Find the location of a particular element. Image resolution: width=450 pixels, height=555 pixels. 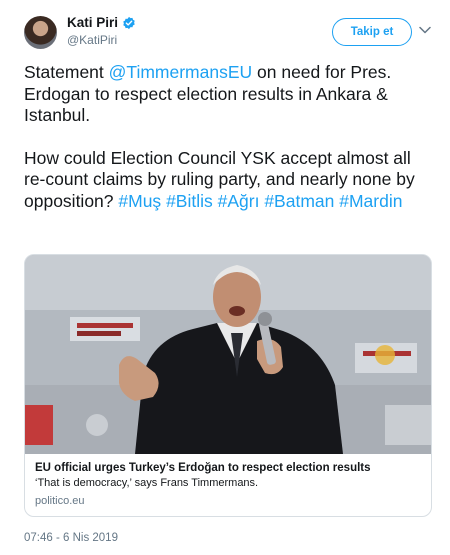

chevron-down-icon is located at coordinates (425, 30).